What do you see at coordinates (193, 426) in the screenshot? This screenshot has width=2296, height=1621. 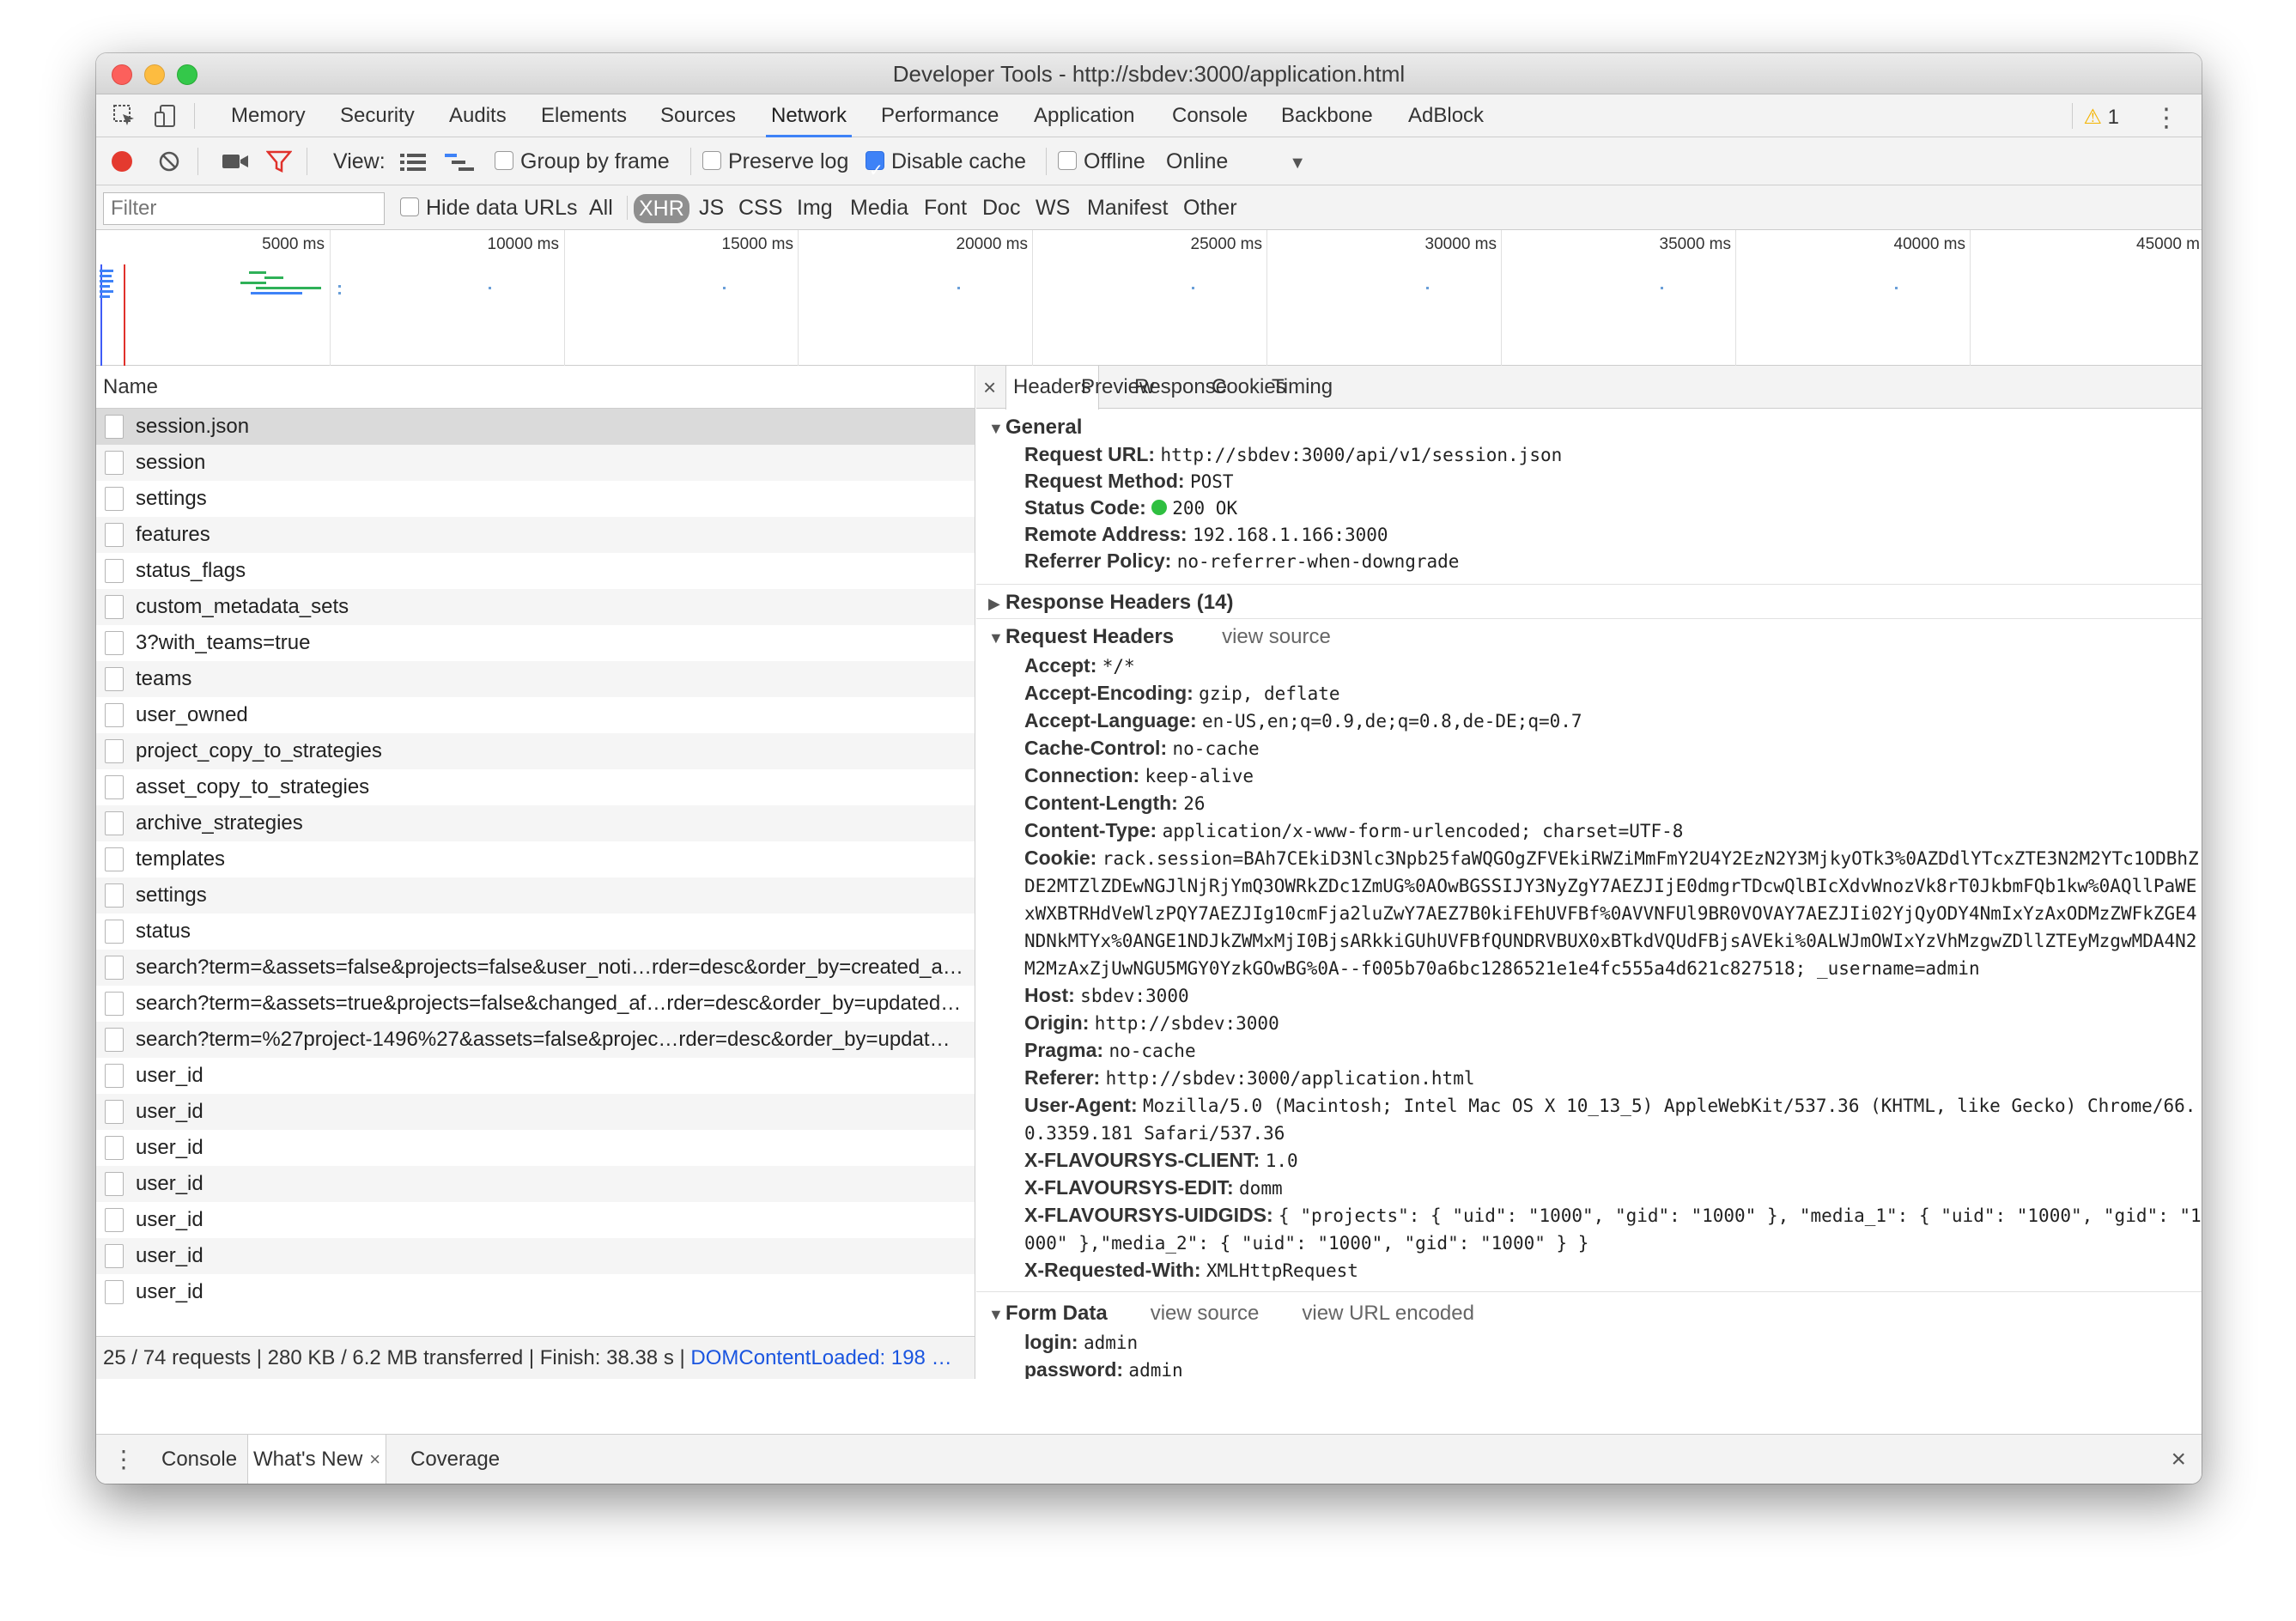 I see `request-name: session.json` at bounding box center [193, 426].